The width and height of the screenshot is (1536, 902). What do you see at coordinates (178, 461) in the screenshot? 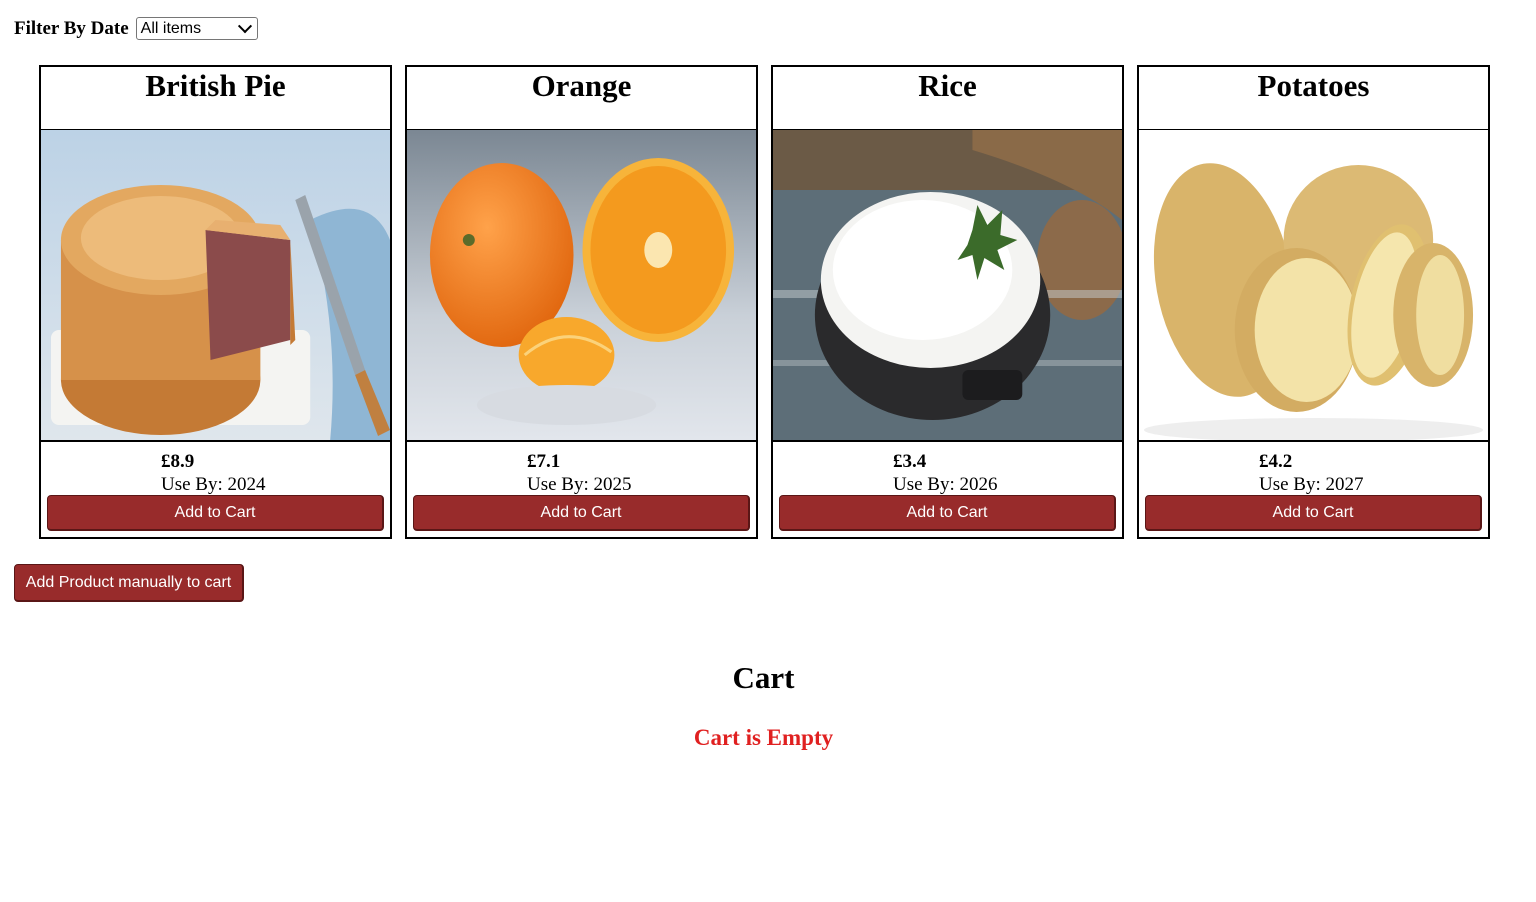
I see `product-price: £8.9` at bounding box center [178, 461].